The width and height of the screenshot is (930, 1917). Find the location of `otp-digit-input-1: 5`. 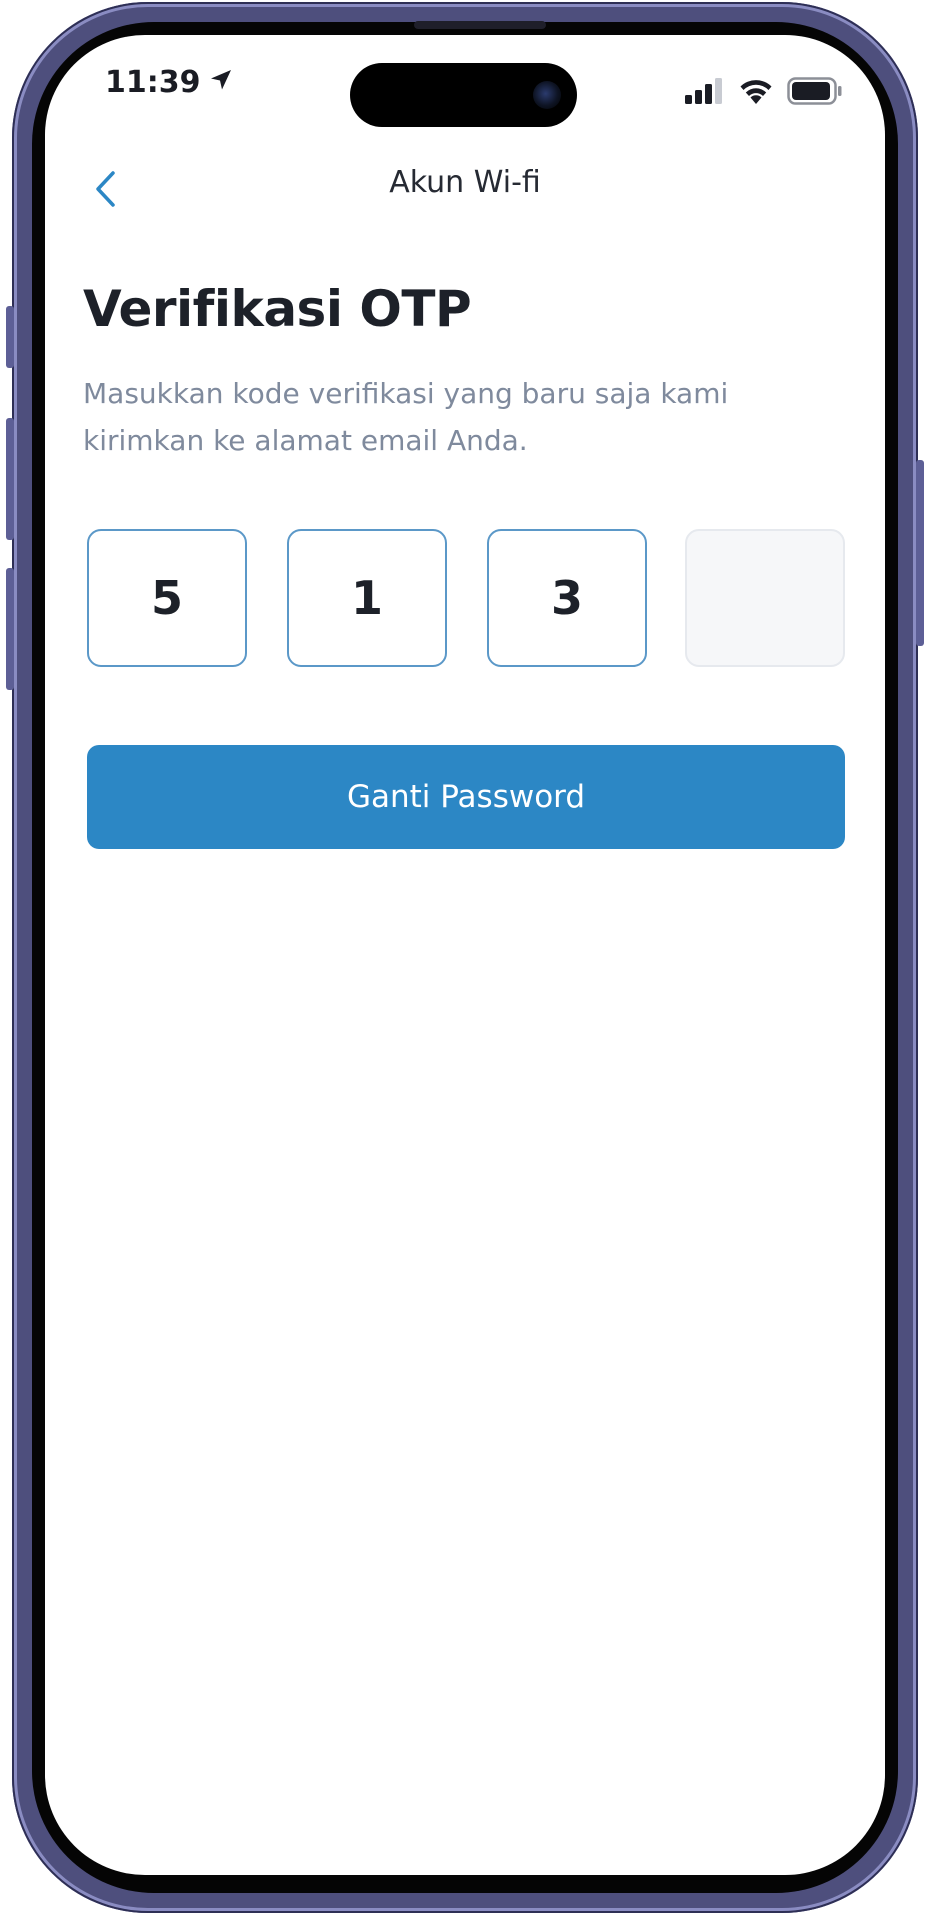

otp-digit-input-1: 5 is located at coordinates (167, 598).